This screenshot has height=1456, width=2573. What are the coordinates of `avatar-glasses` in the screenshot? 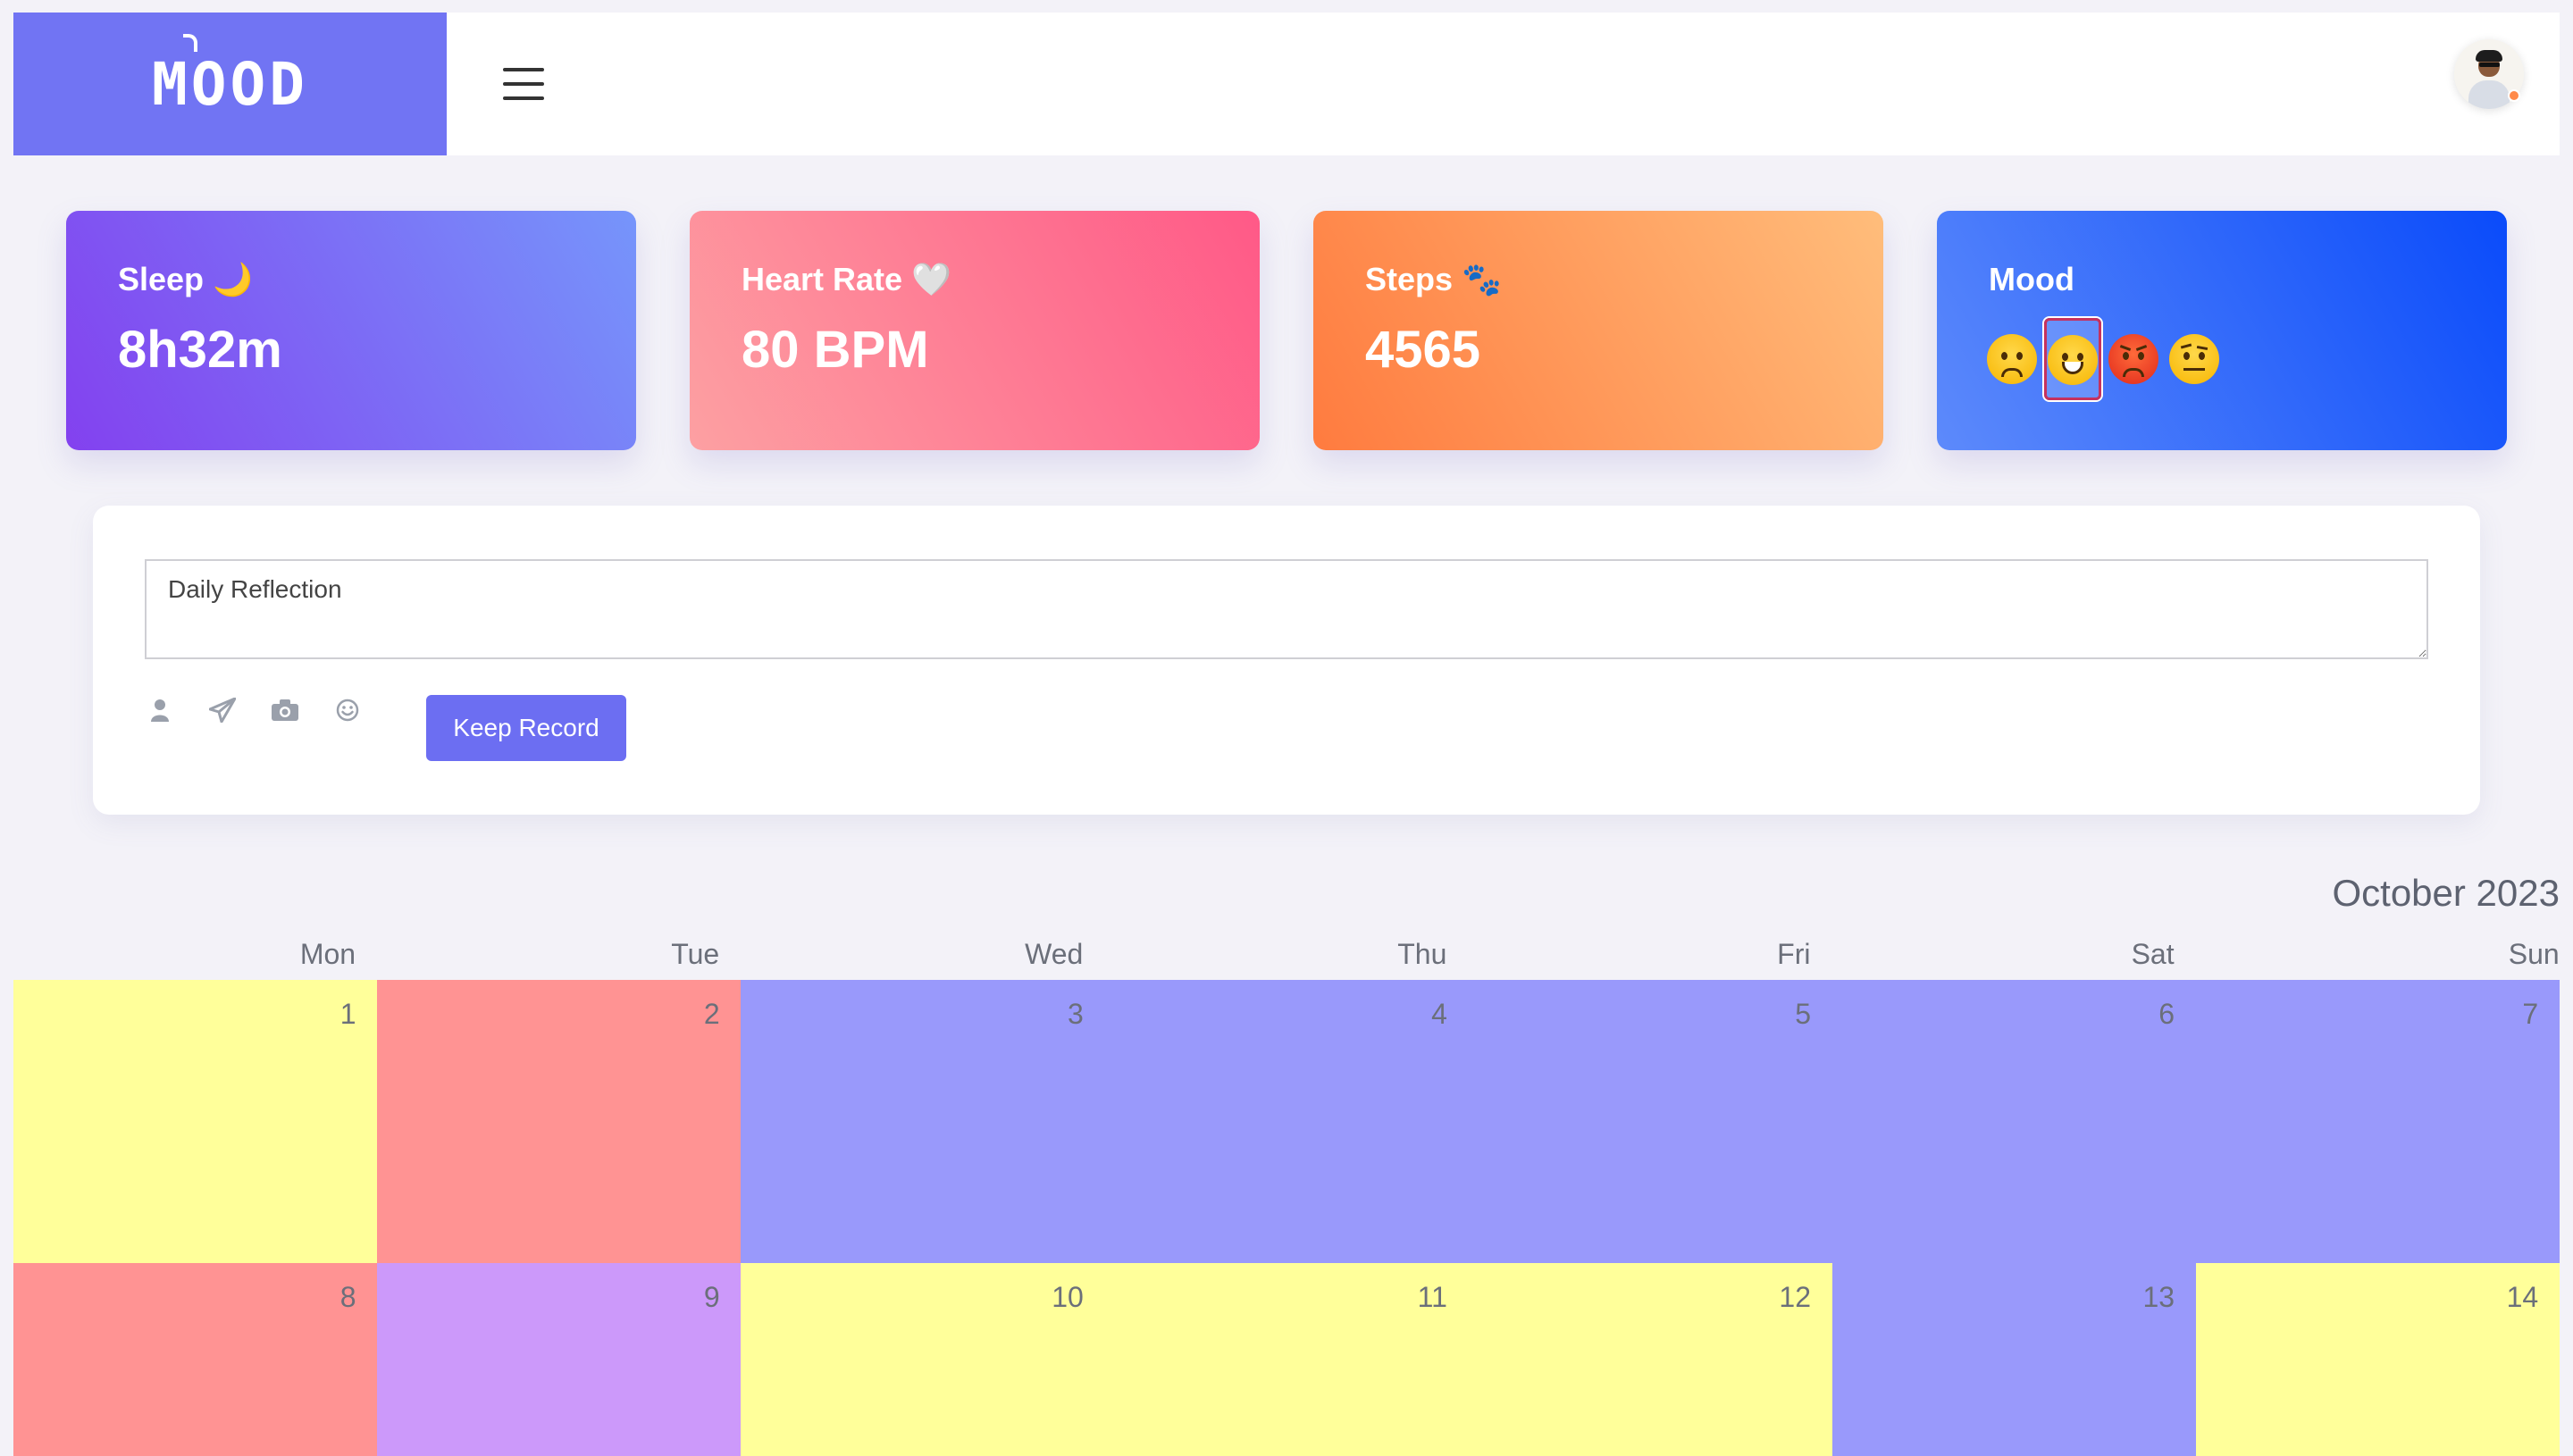 It's located at (2489, 65).